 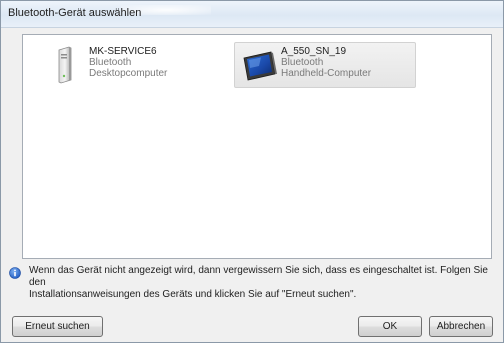 What do you see at coordinates (325, 65) in the screenshot?
I see `device-item-a-550-sn-19: A_550_SN_19 Bluetooth Handheld-Computer` at bounding box center [325, 65].